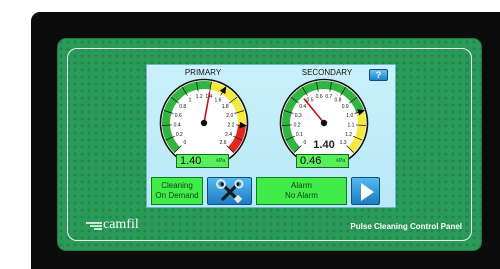  Describe the element at coordinates (94, 225) in the screenshot. I see `camfil-logo-mark` at that location.